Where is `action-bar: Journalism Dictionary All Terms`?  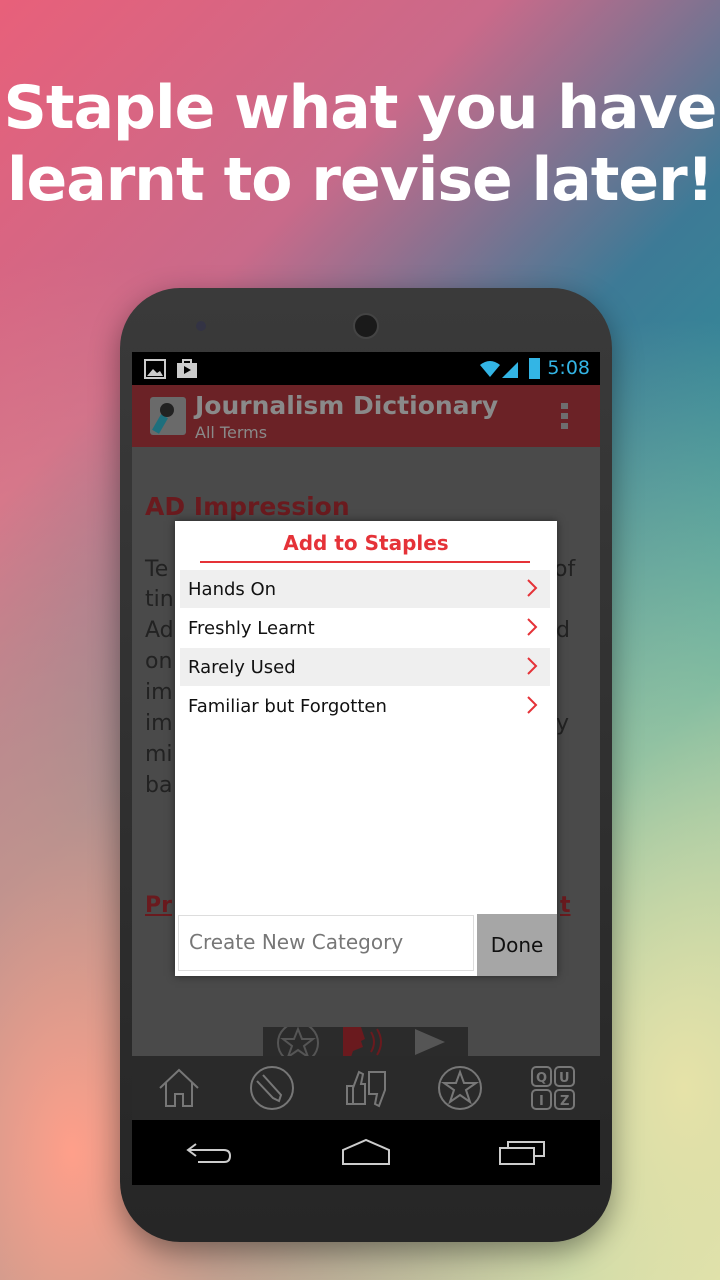 action-bar: Journalism Dictionary All Terms is located at coordinates (366, 416).